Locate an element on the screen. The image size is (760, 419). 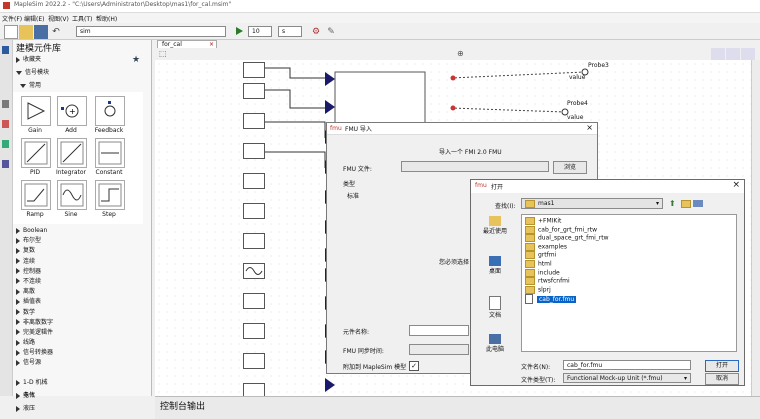
sine-tile is located at coordinates (72, 195).